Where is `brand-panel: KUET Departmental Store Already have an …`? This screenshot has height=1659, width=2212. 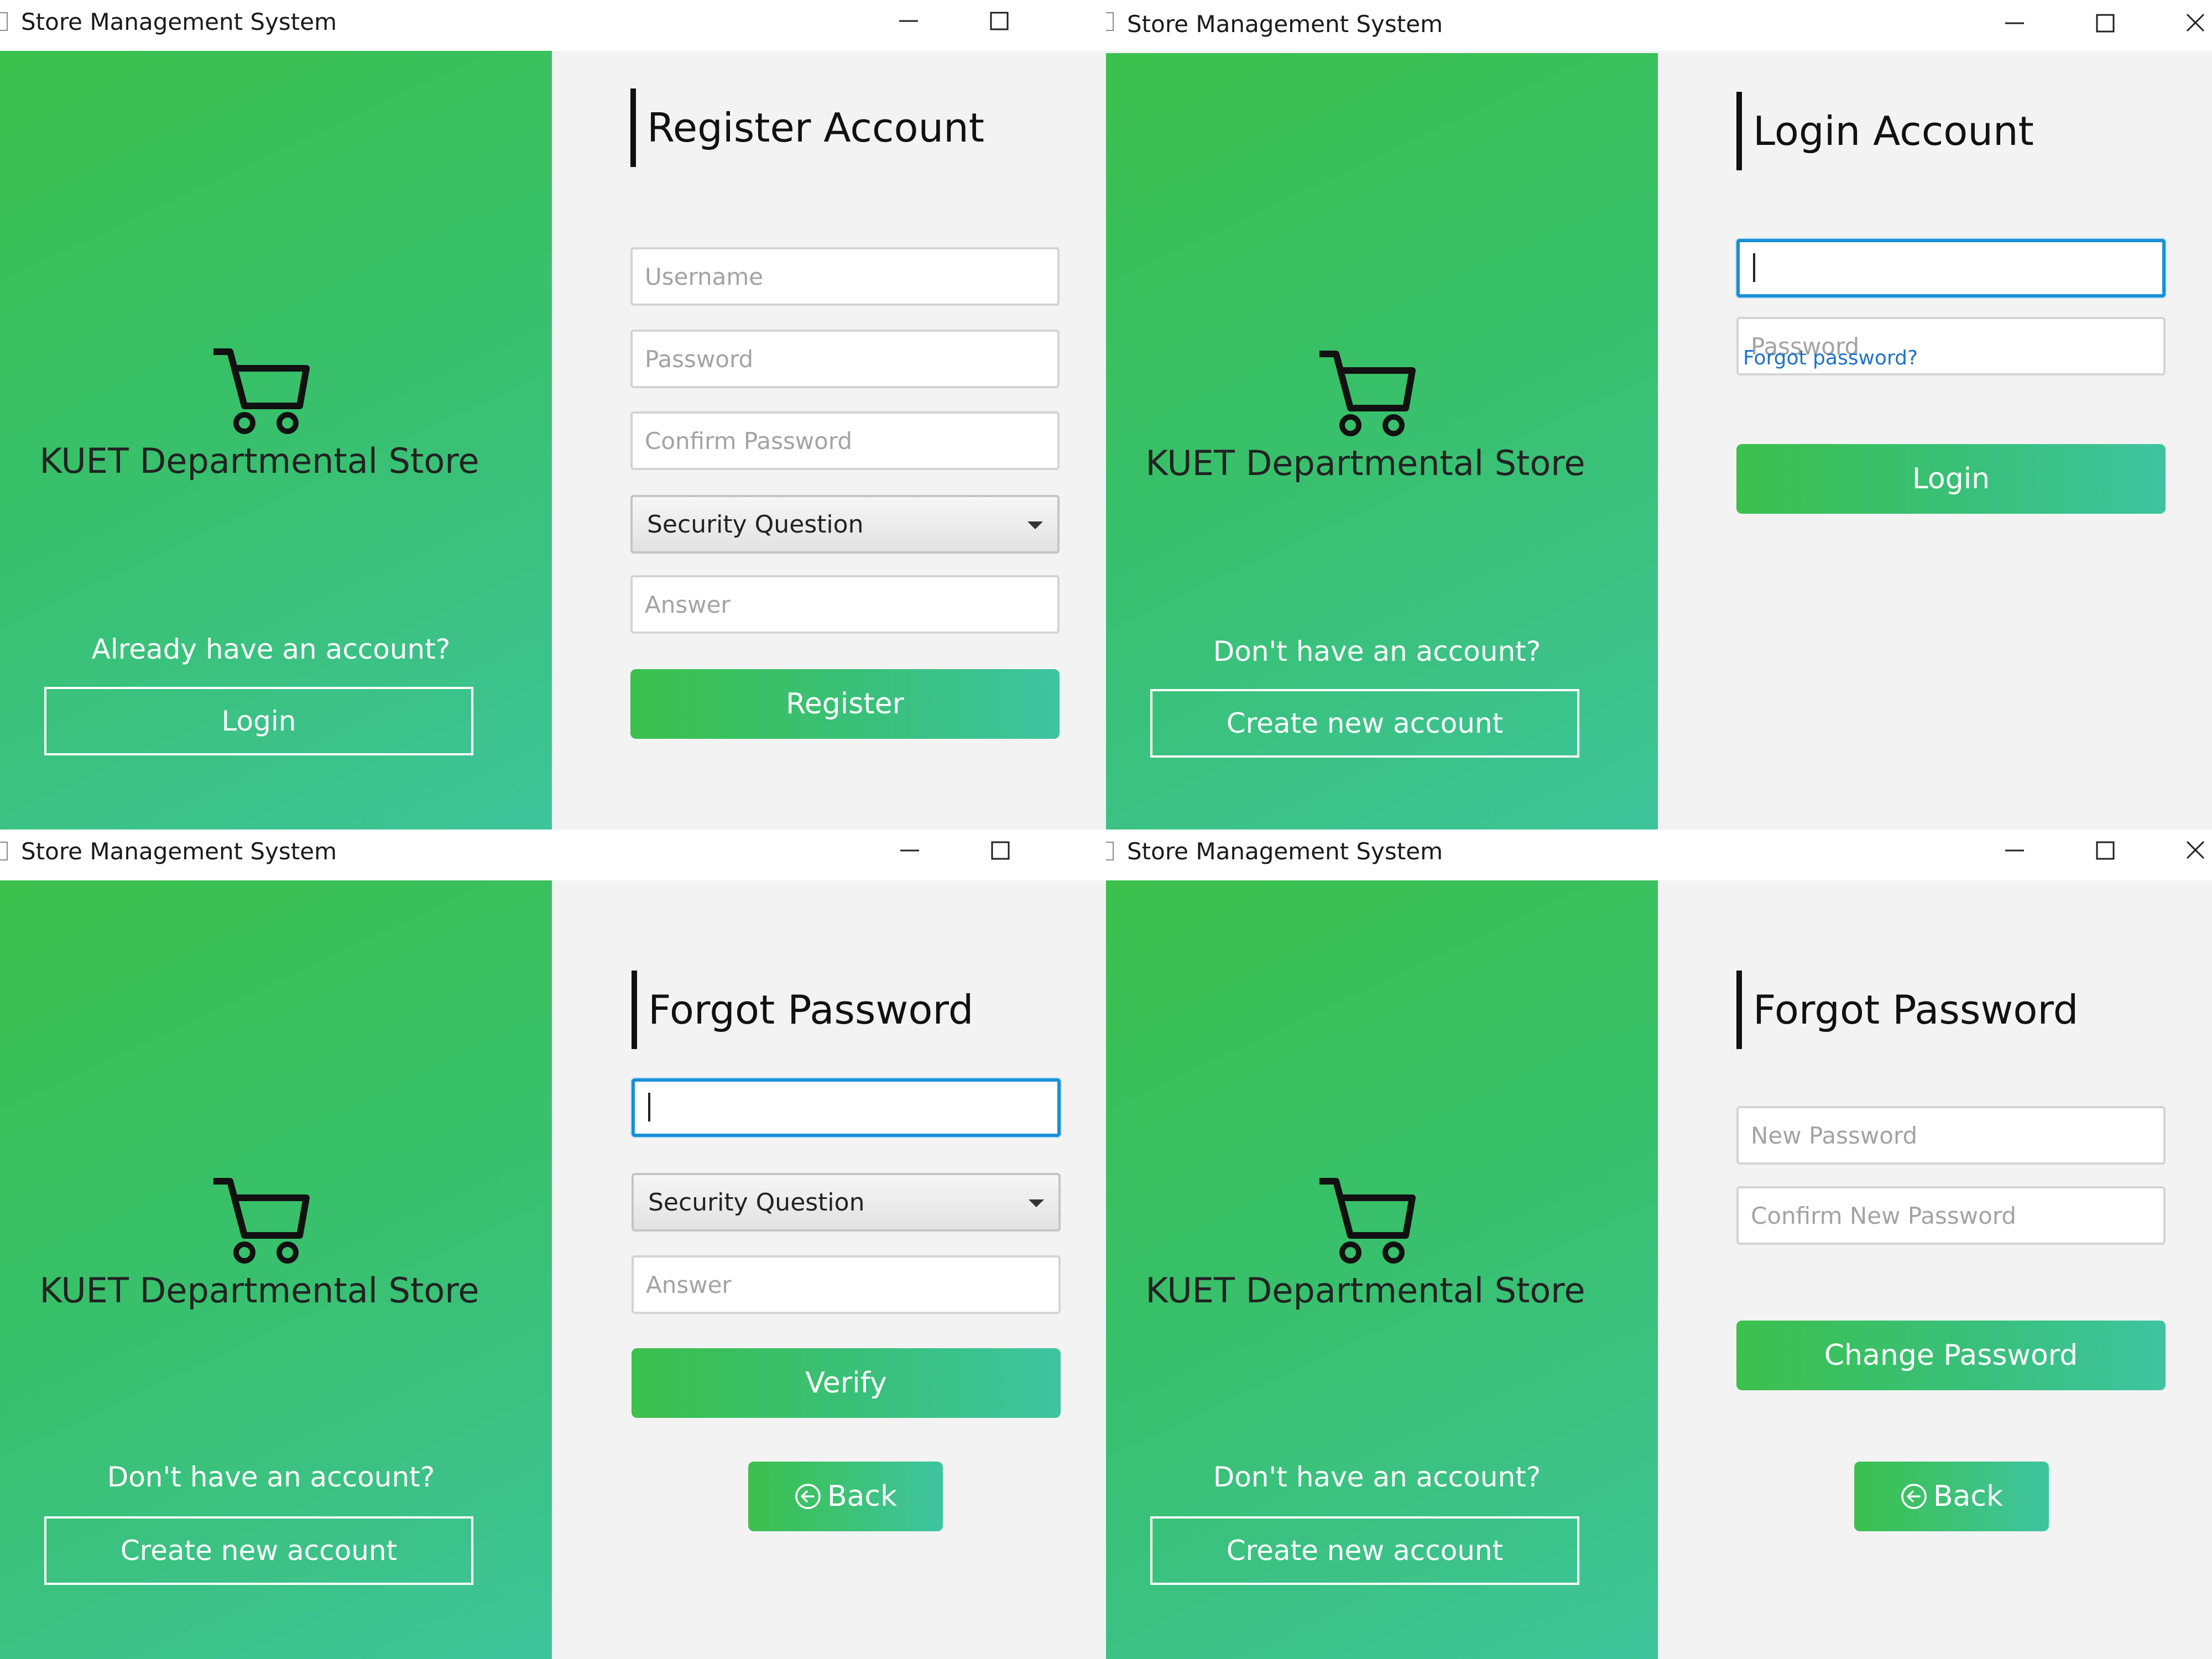
brand-panel: KUET Departmental Store Already have an … is located at coordinates (276, 441).